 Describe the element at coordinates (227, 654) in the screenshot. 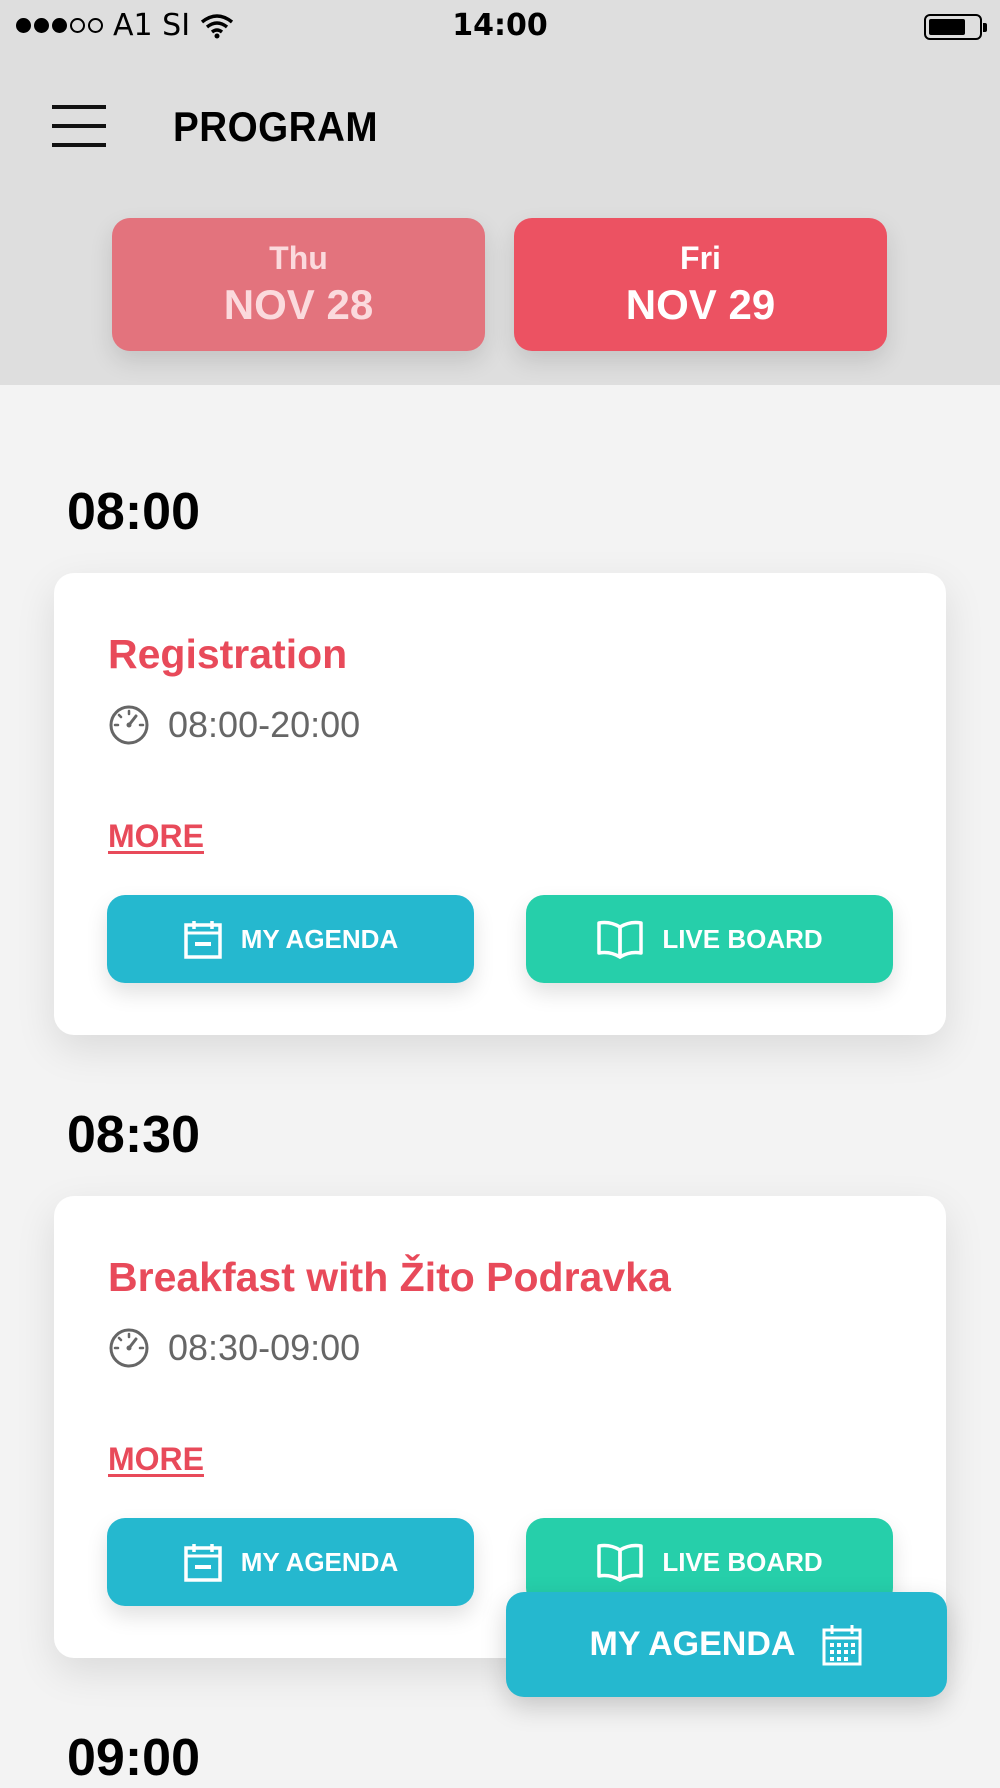

I see `session-title: Registration` at that location.